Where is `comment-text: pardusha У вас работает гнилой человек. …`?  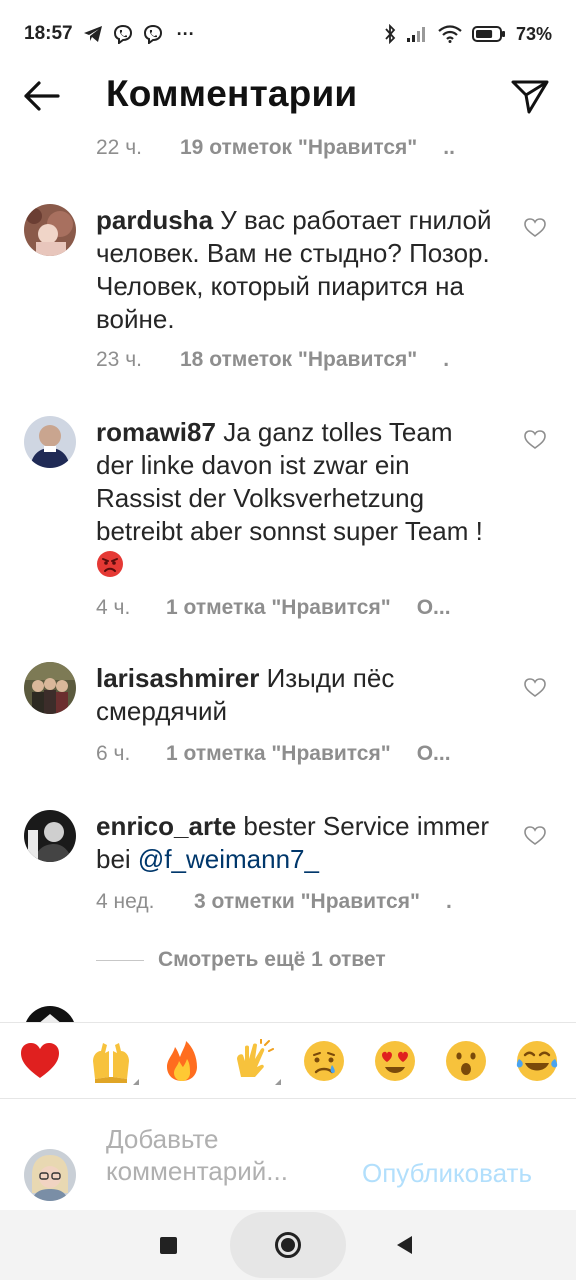 comment-text: pardusha У вас работает гнилой человек. … is located at coordinates (296, 270).